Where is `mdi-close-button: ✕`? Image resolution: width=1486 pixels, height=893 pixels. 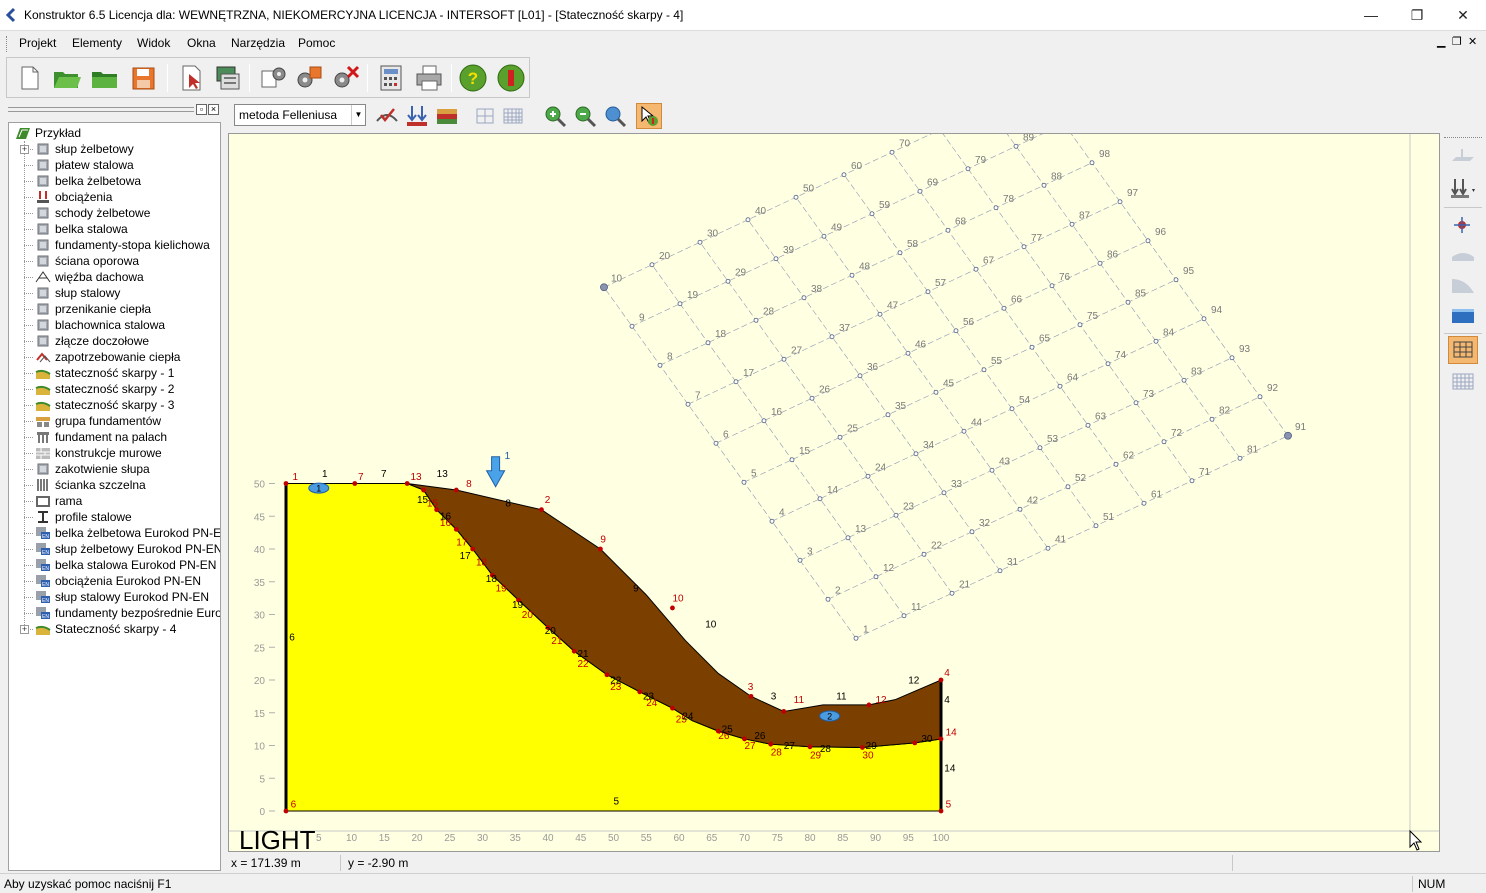 mdi-close-button: ✕ is located at coordinates (1472, 41).